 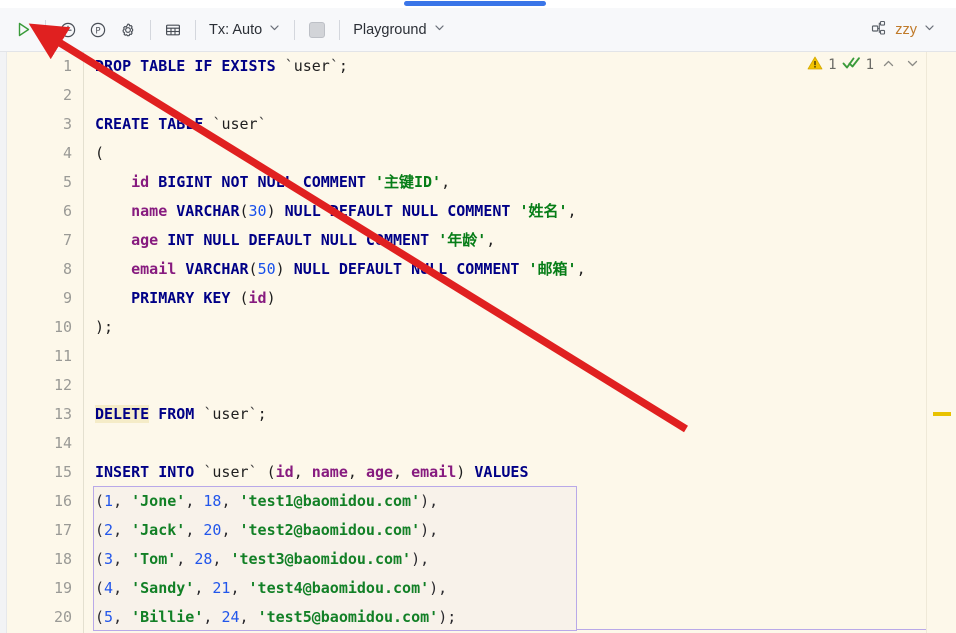 What do you see at coordinates (163, 588) in the screenshot?
I see `code-token: 'Sandy'` at bounding box center [163, 588].